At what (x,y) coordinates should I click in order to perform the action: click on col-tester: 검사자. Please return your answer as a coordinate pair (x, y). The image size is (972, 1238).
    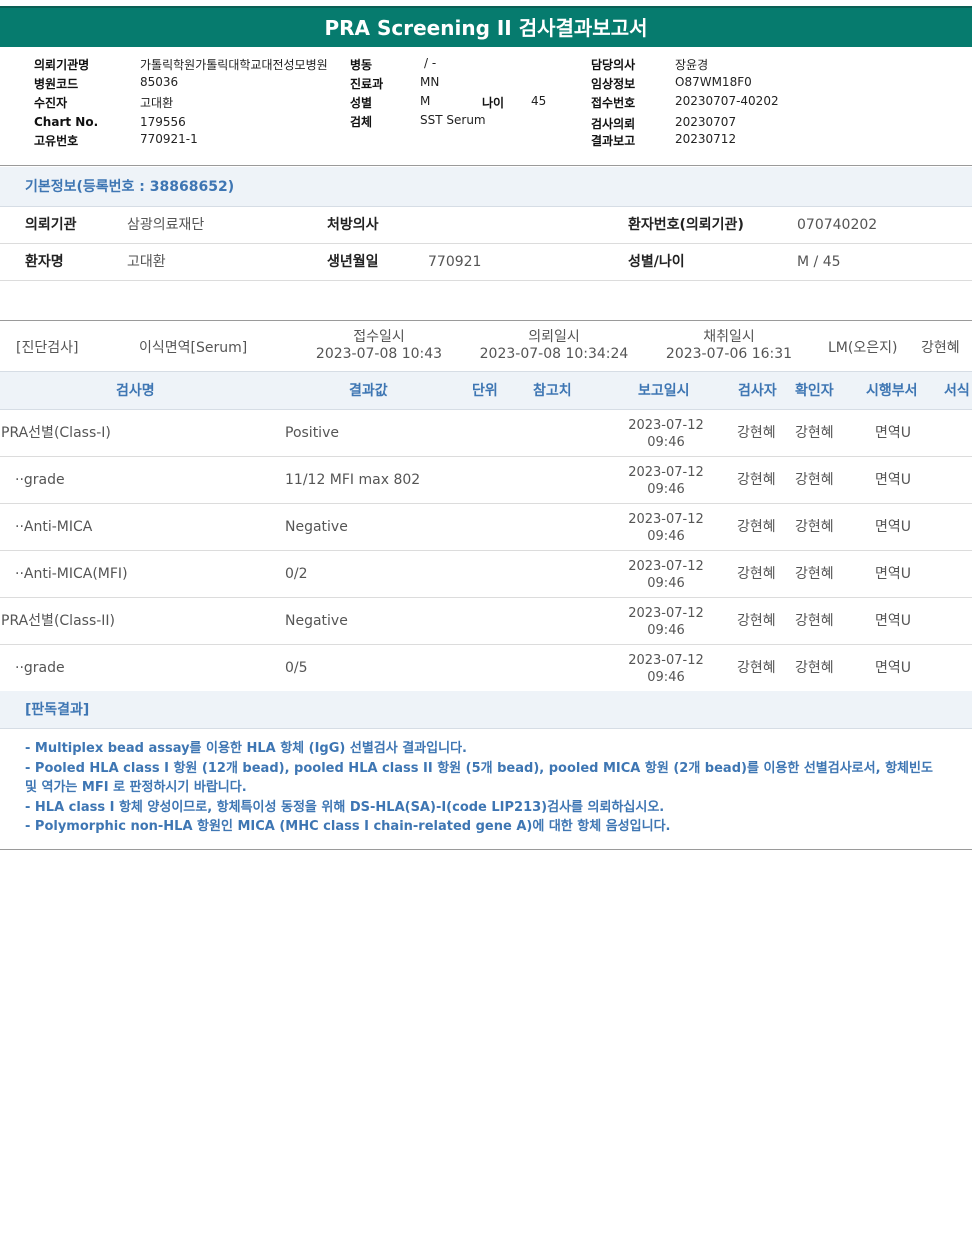
    Looking at the image, I should click on (757, 391).